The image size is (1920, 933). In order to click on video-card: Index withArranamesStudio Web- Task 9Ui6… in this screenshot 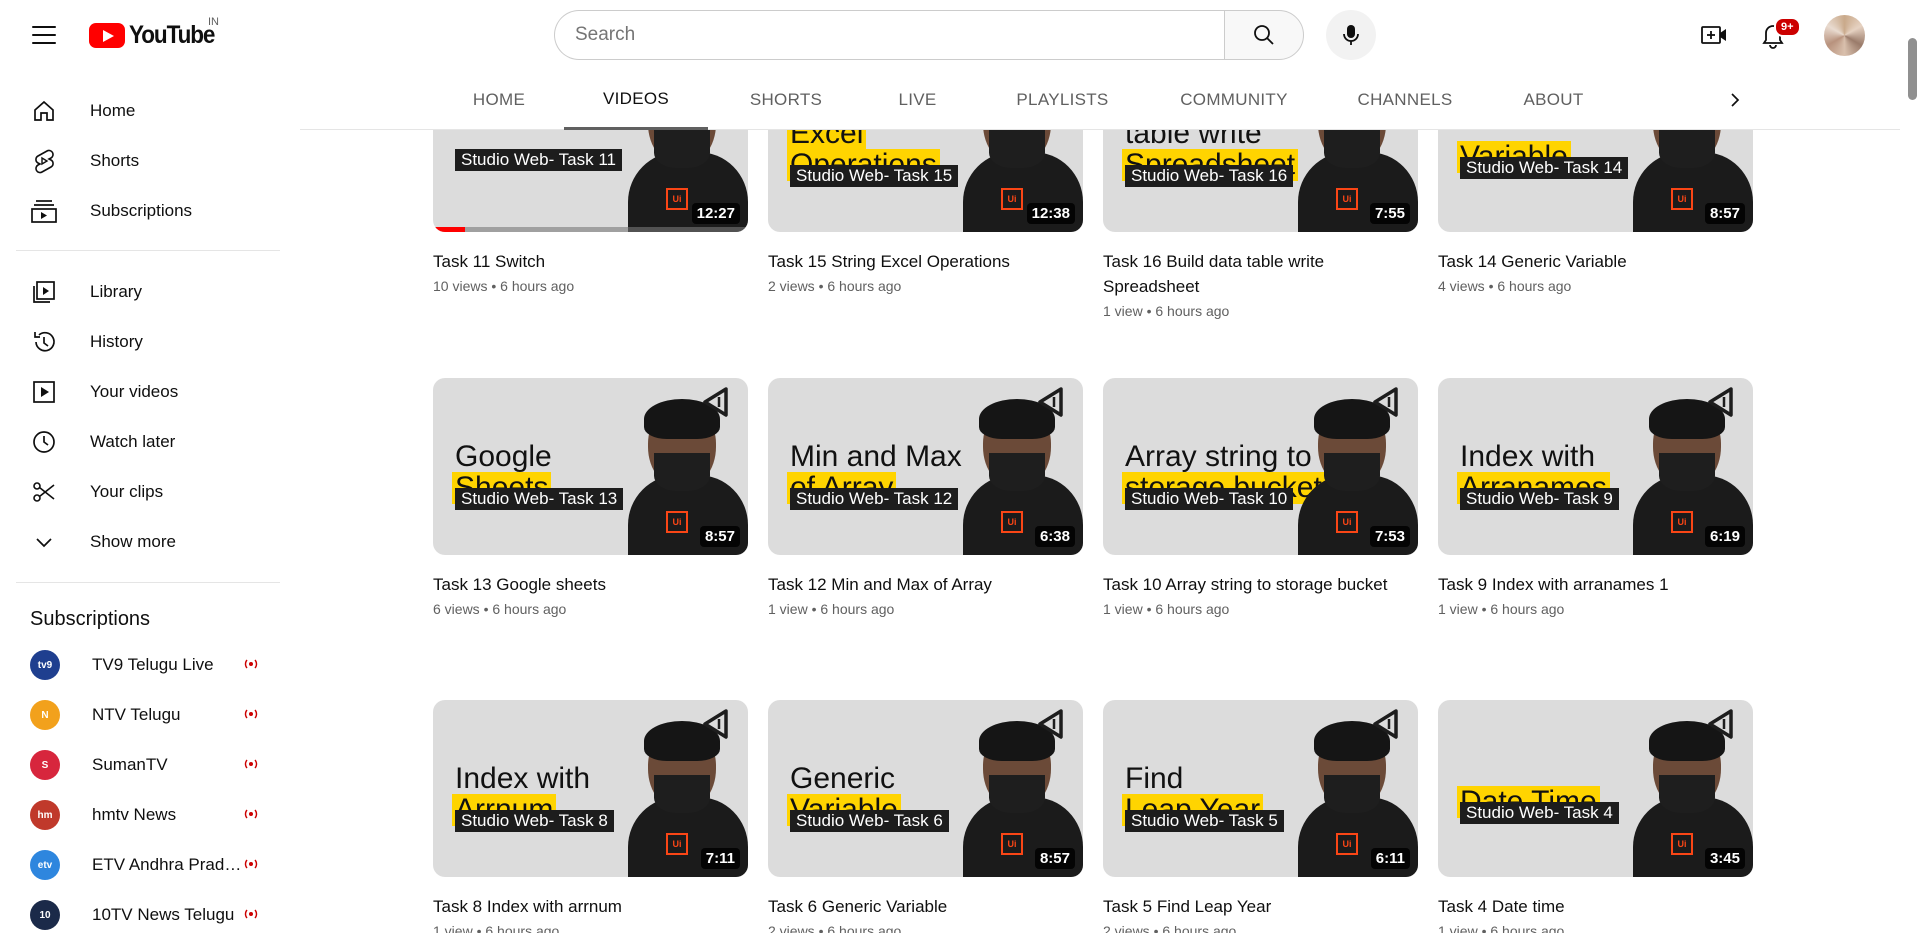, I will do `click(1595, 497)`.